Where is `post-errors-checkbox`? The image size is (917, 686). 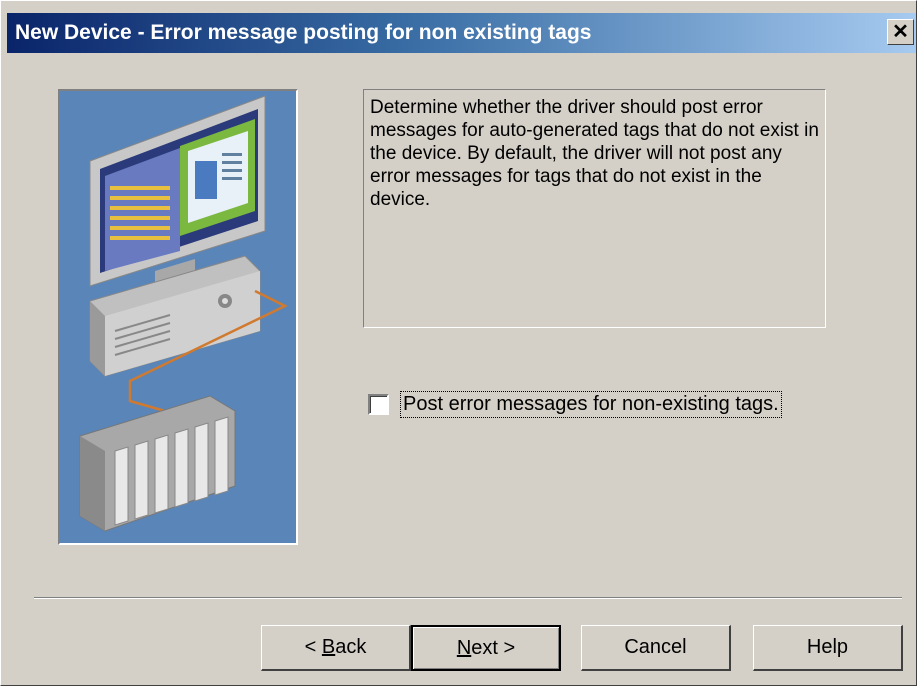
post-errors-checkbox is located at coordinates (378, 404).